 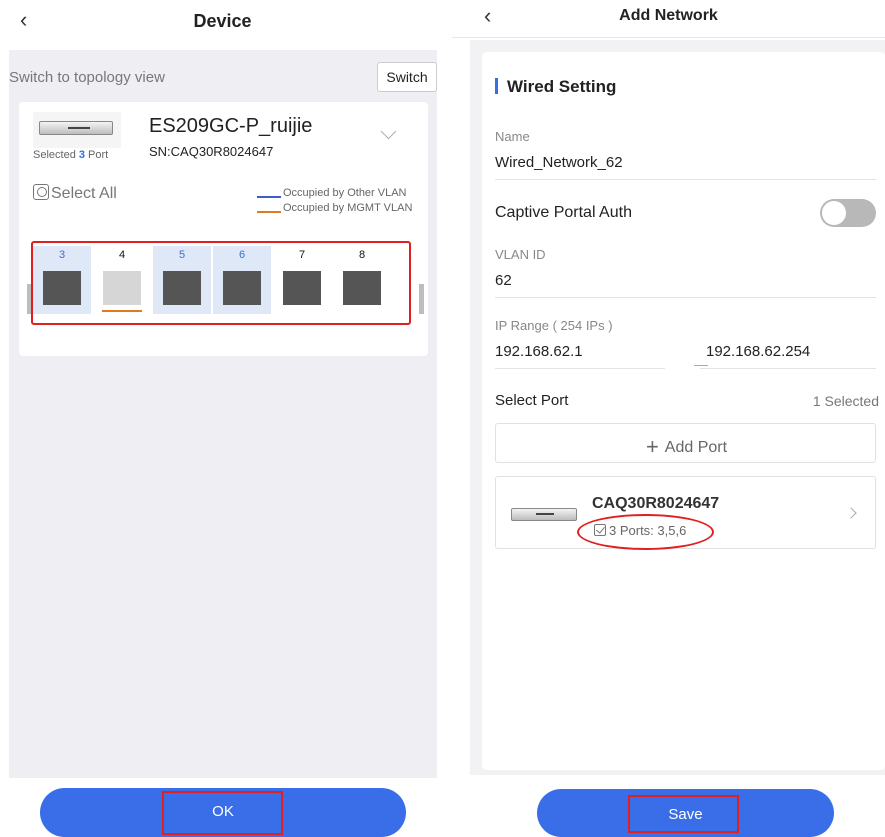 What do you see at coordinates (685, 179) in the screenshot?
I see `name-divider` at bounding box center [685, 179].